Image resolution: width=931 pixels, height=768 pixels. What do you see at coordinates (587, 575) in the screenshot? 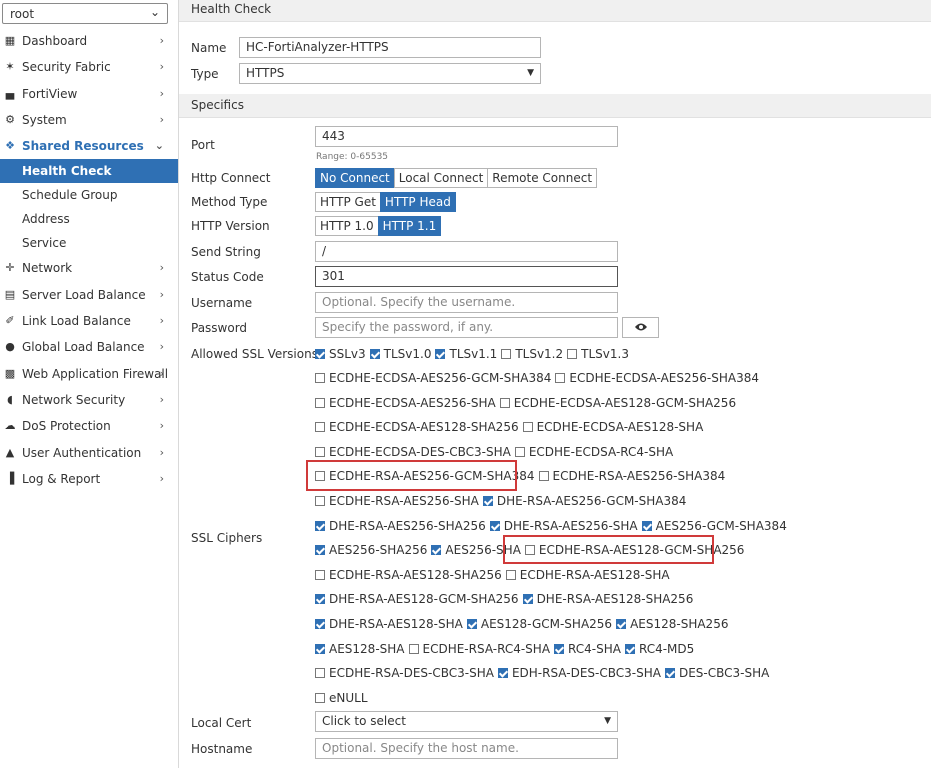
I see `checkbox-option: ECDHE-RSA-AES128-SHA` at bounding box center [587, 575].